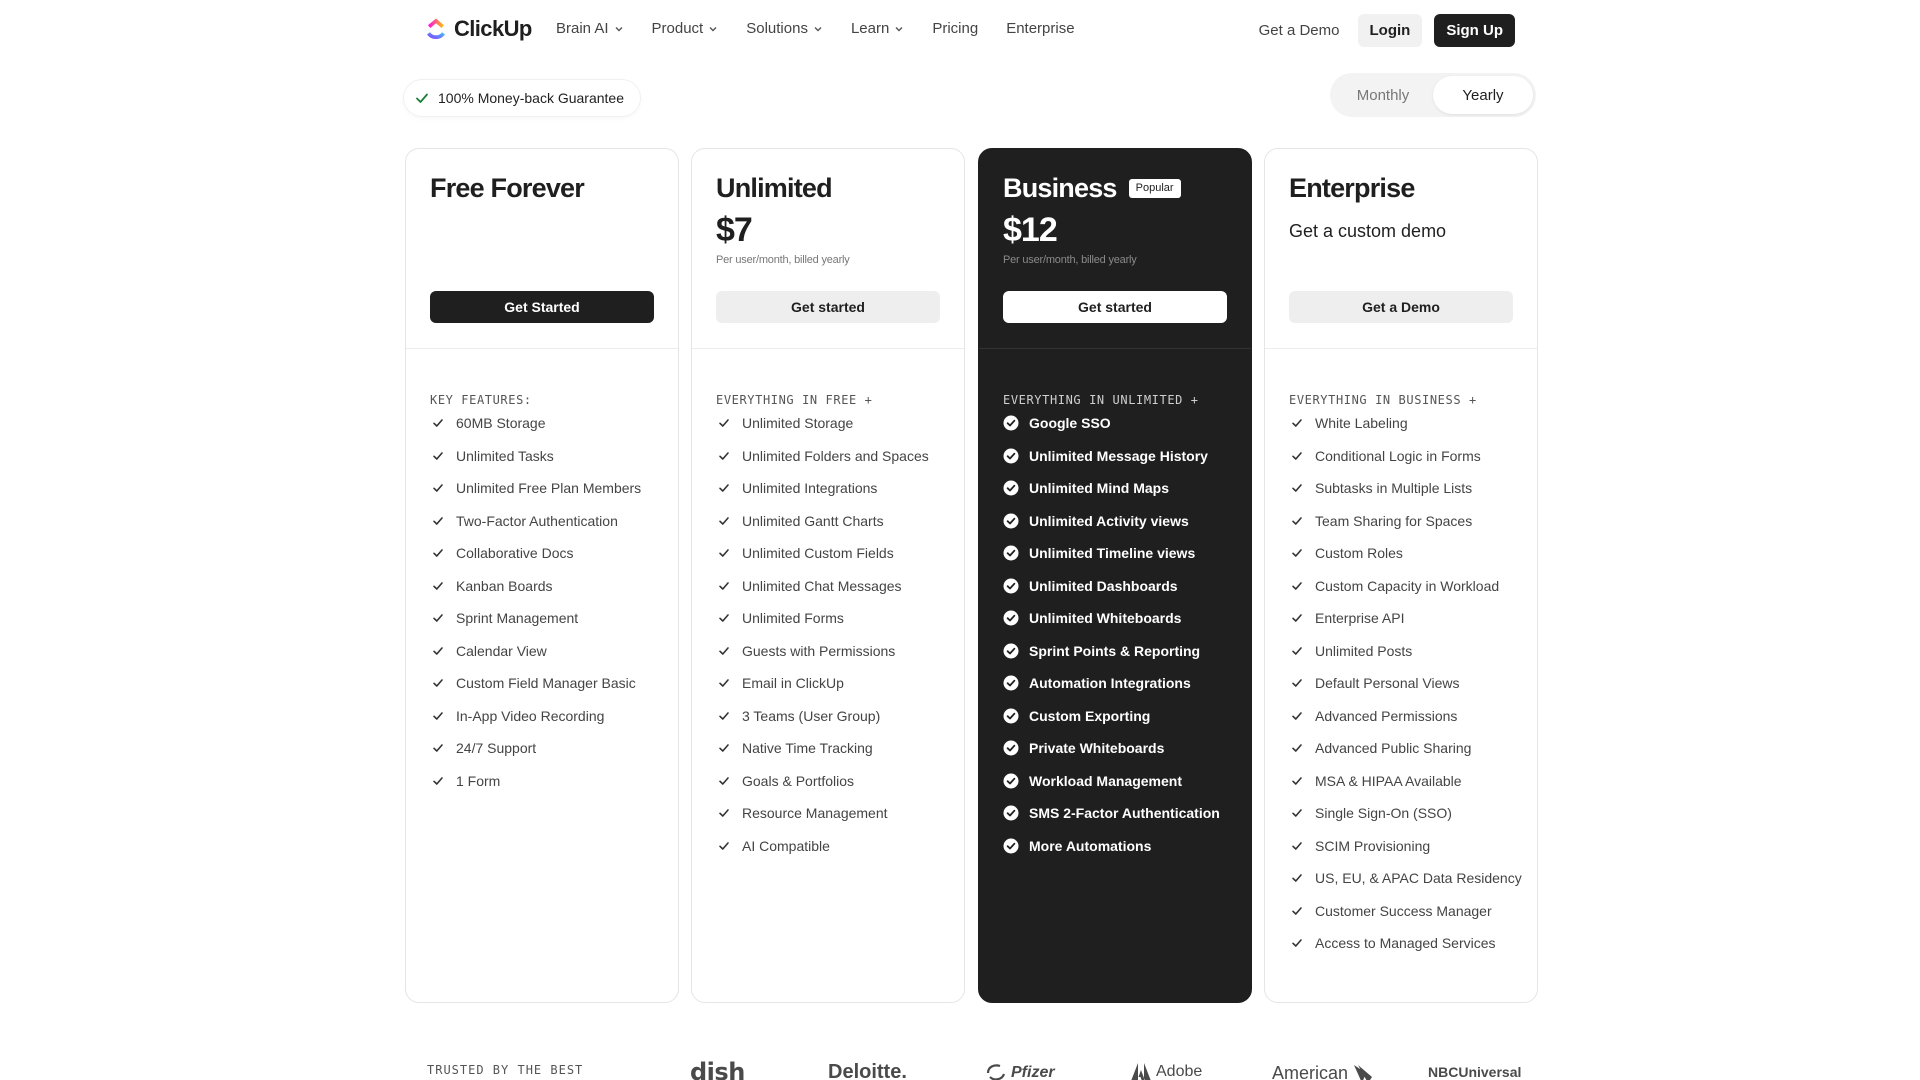 The image size is (1920, 1080). I want to click on feature-item: In-App Video Recording, so click(549, 716).